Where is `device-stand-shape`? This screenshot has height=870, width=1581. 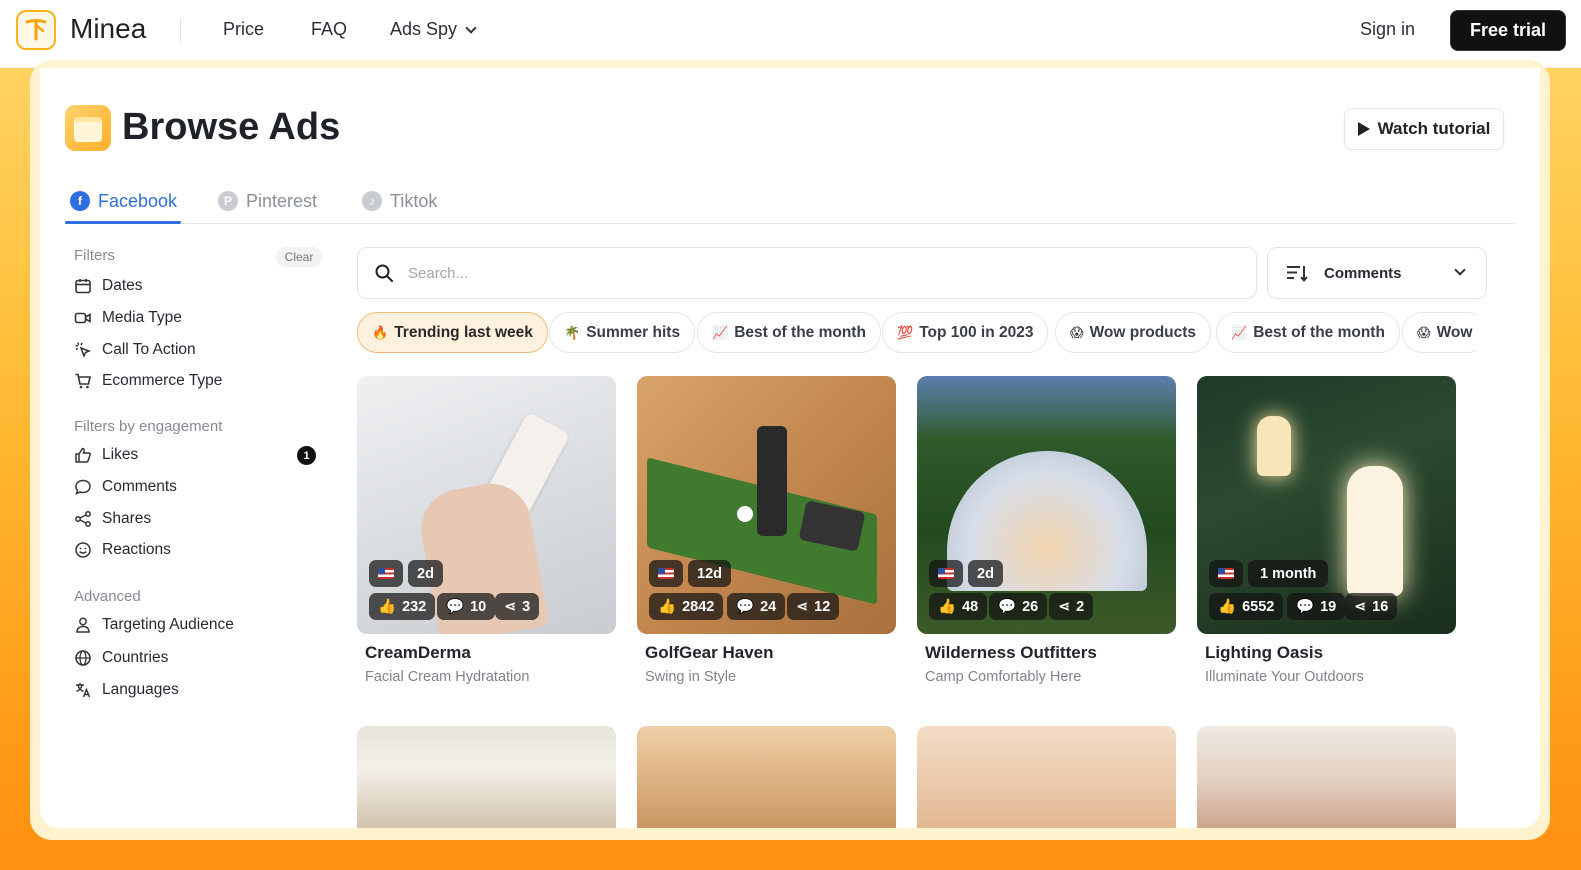 device-stand-shape is located at coordinates (772, 481).